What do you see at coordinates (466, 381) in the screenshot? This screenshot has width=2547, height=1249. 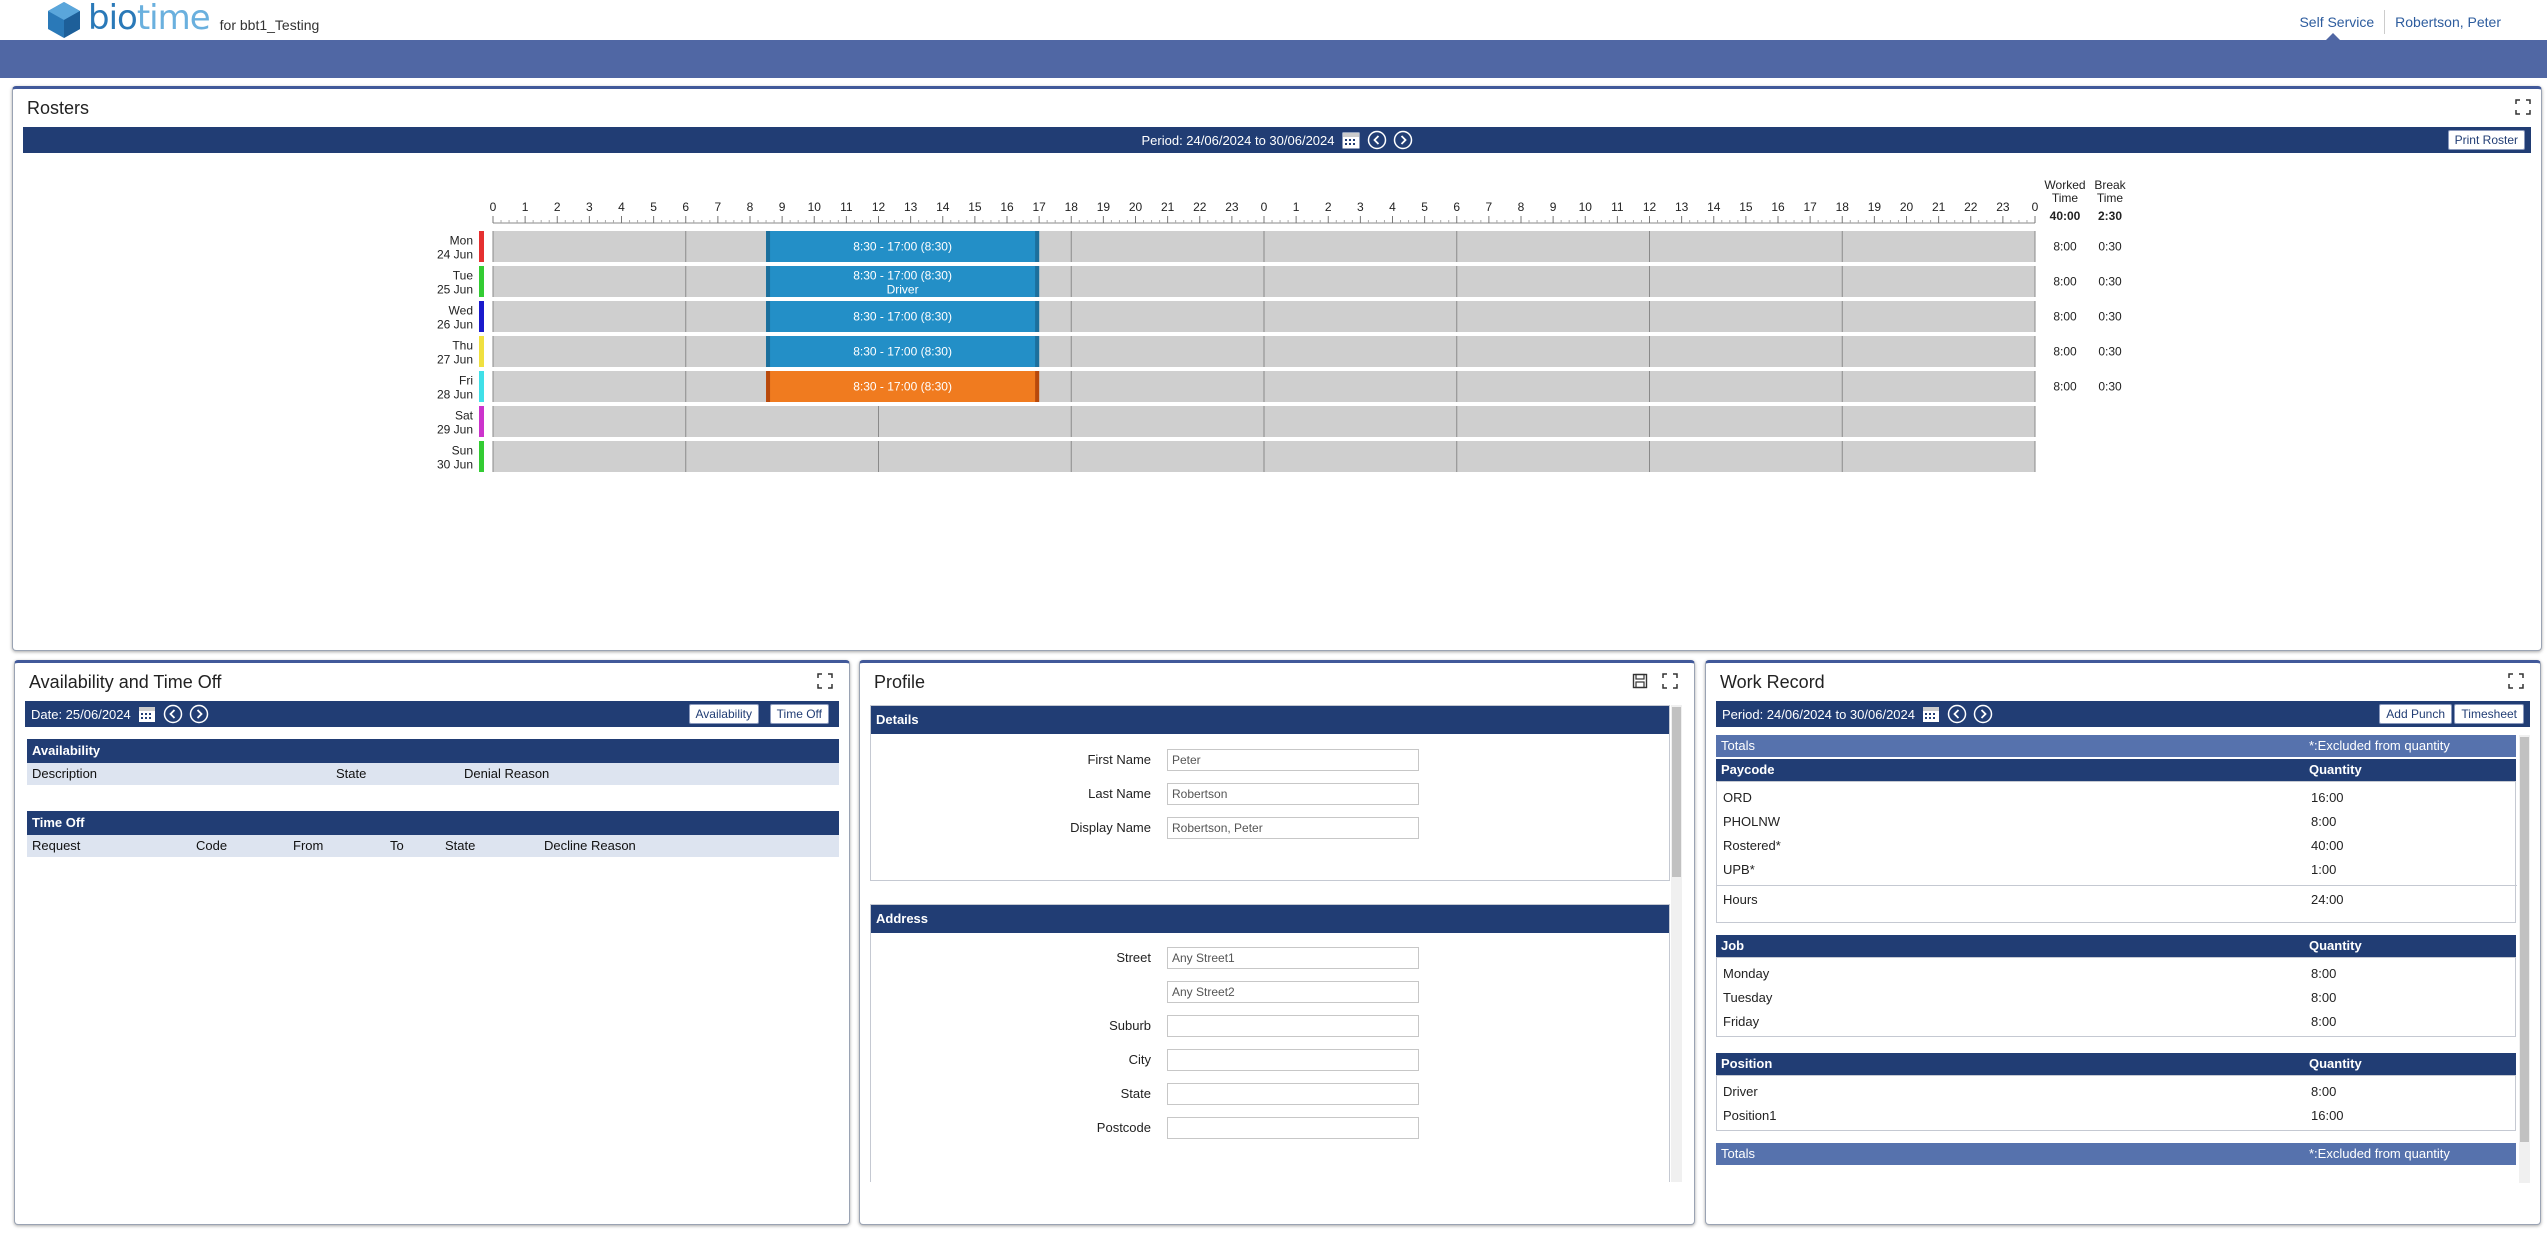 I see `day-label: Fri` at bounding box center [466, 381].